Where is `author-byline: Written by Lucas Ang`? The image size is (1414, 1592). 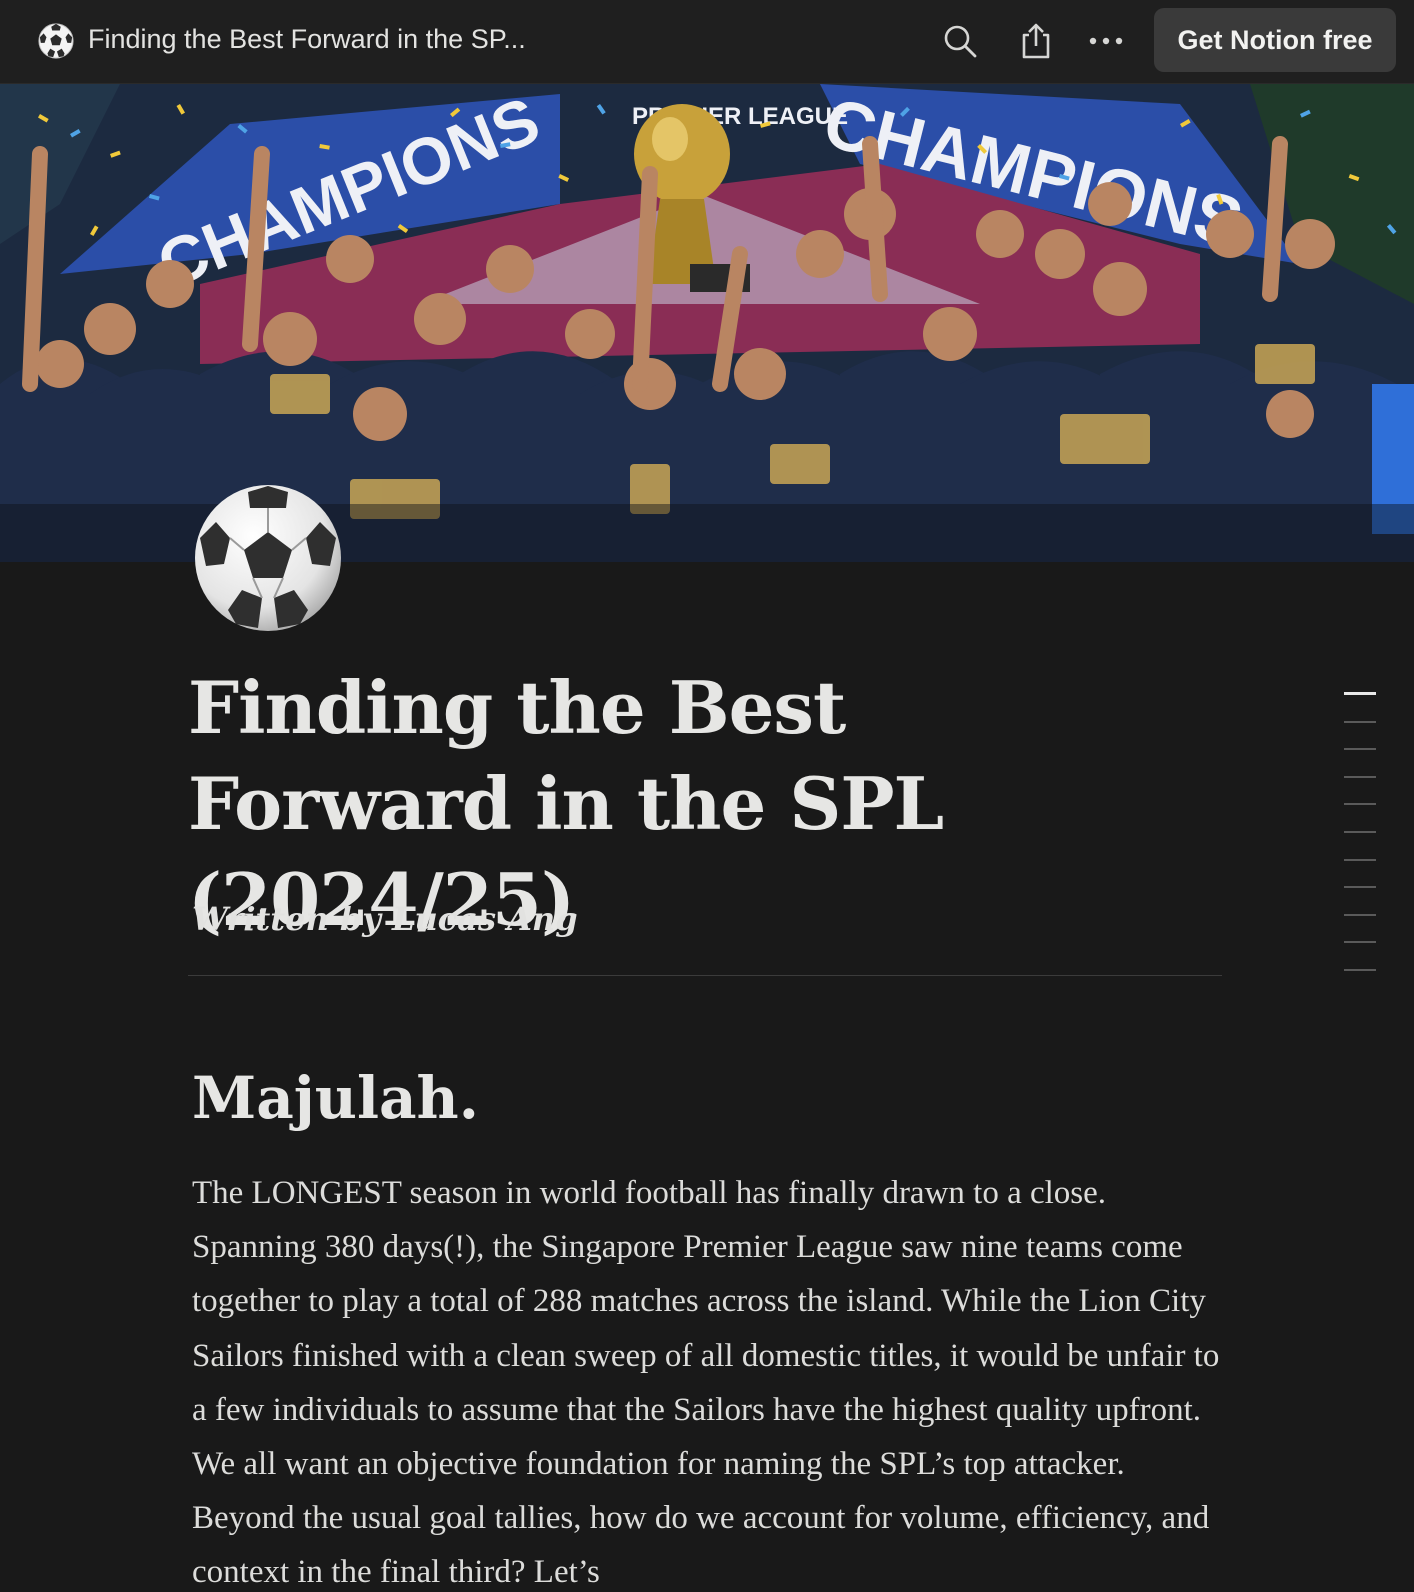
author-byline: Written by Lucas Ang is located at coordinates (385, 919).